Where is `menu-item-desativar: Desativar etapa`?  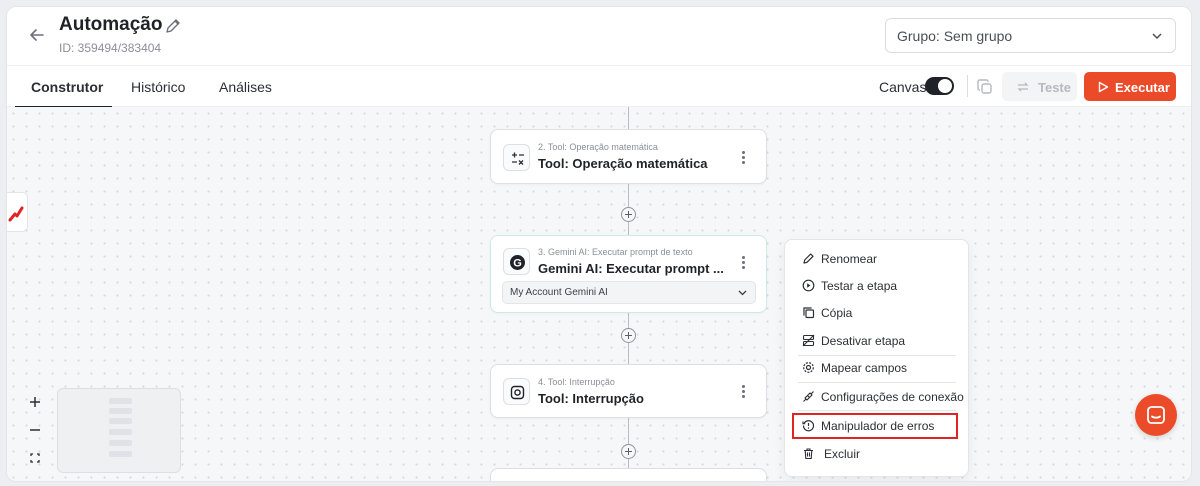 menu-item-desativar: Desativar etapa is located at coordinates (876, 341).